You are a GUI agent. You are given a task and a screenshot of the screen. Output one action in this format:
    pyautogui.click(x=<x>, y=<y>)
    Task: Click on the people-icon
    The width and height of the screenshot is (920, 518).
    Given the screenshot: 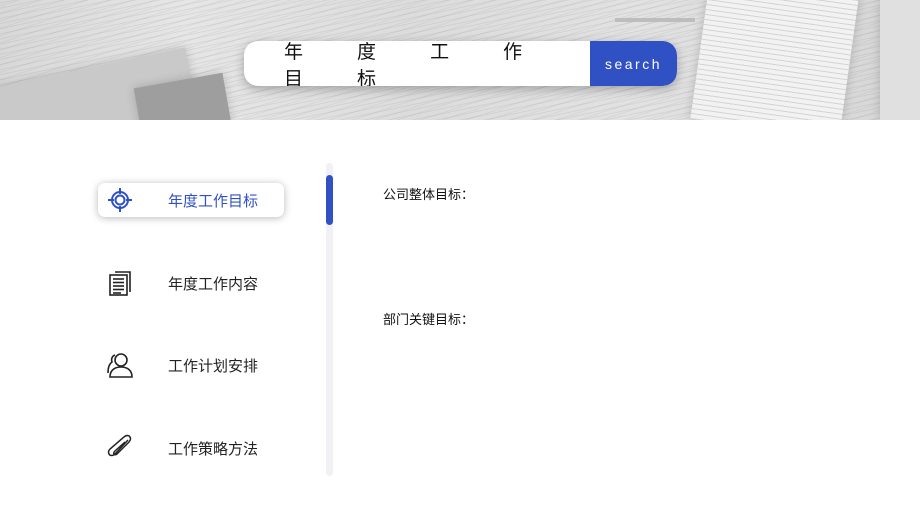 What is the action you would take?
    pyautogui.click(x=120, y=365)
    